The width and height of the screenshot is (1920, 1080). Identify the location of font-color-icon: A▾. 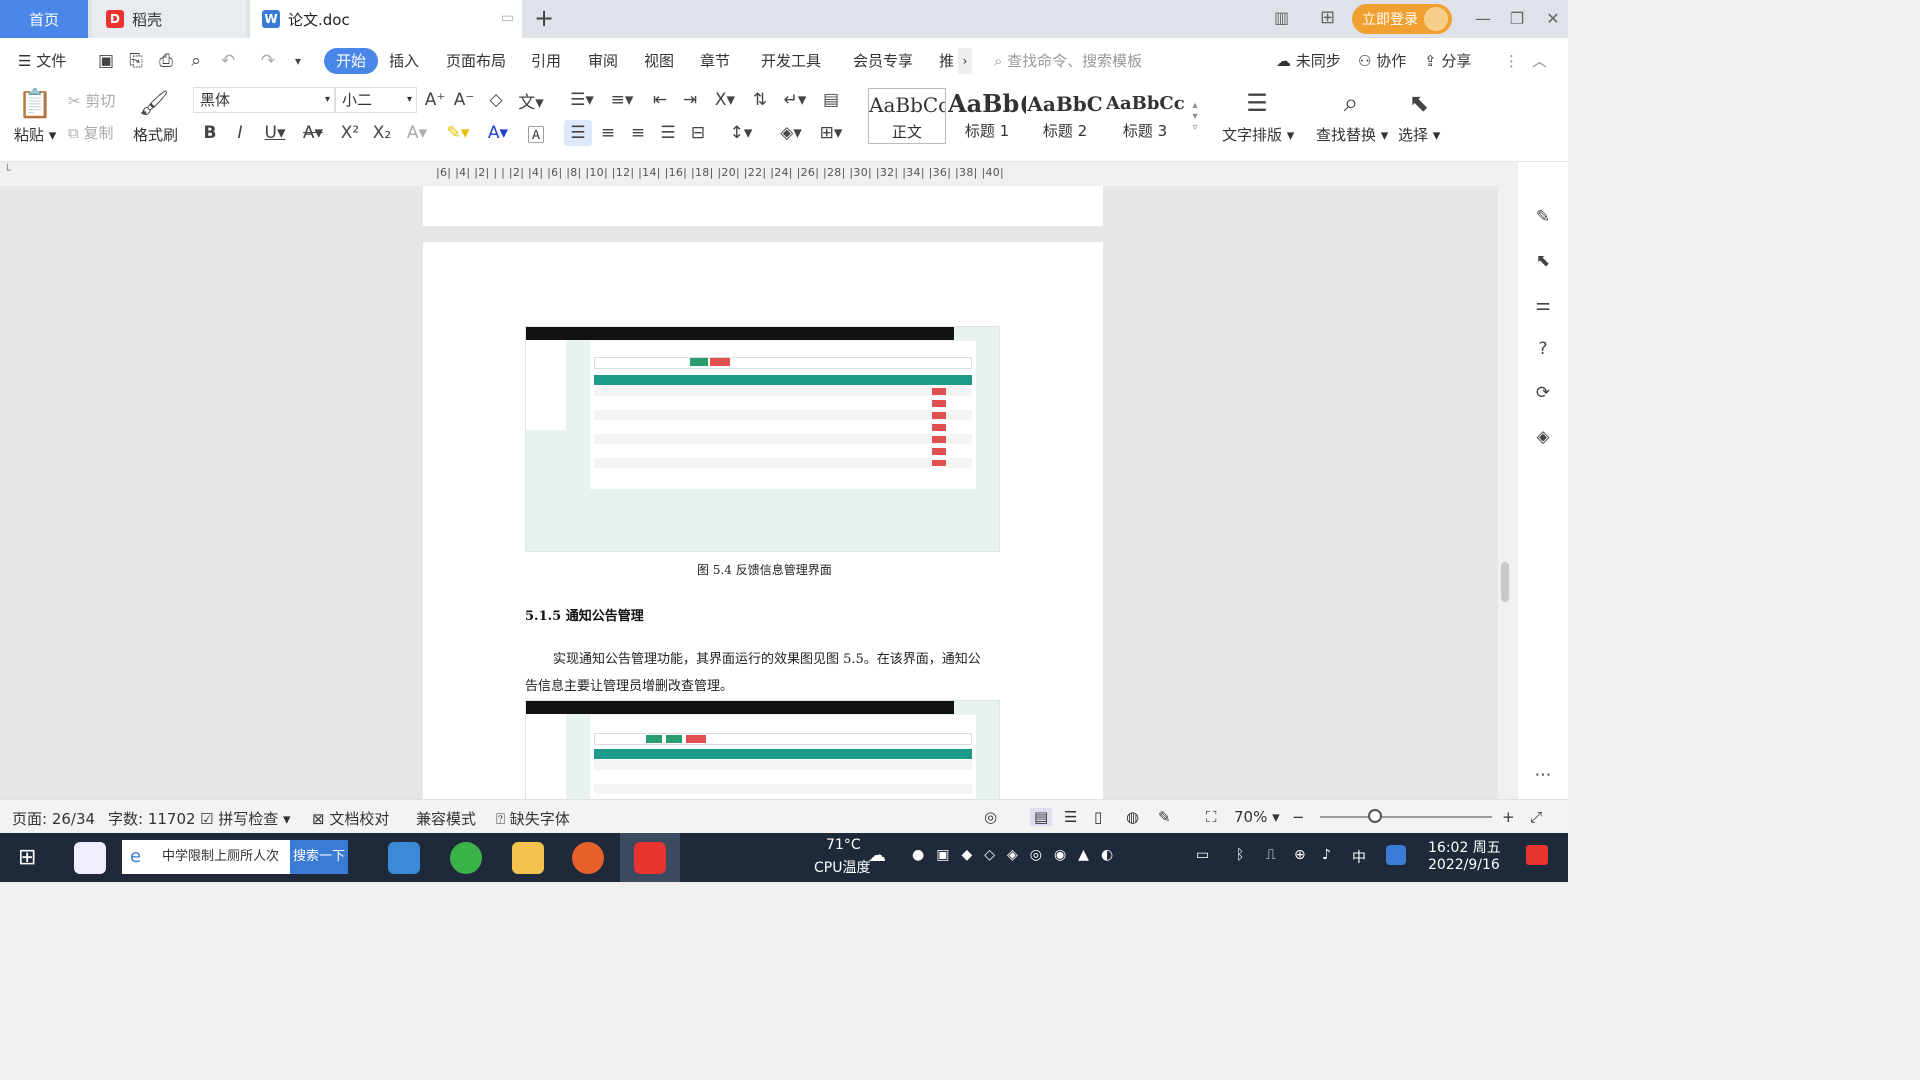
(498, 133).